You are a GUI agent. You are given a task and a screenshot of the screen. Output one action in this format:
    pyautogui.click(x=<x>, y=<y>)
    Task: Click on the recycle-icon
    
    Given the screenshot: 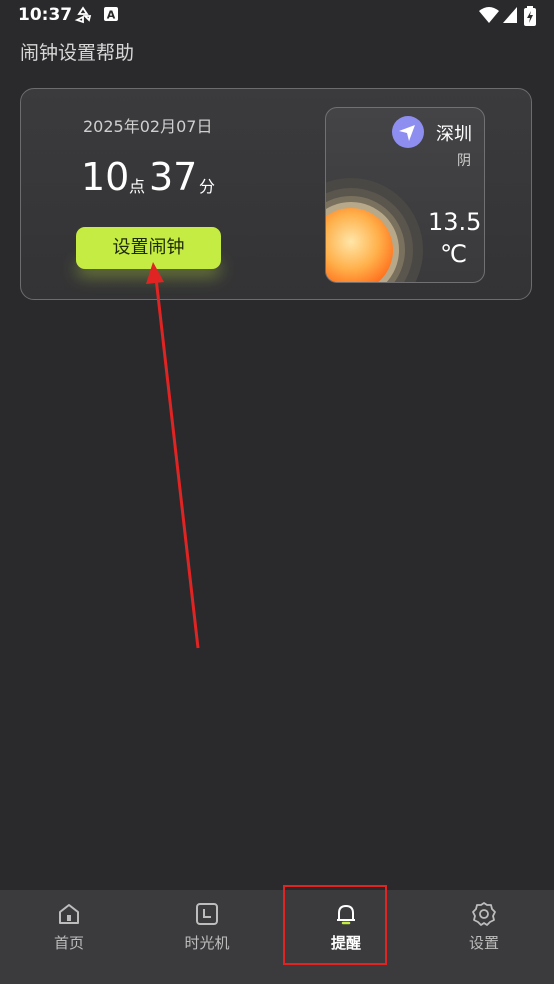 What is the action you would take?
    pyautogui.click(x=83, y=17)
    